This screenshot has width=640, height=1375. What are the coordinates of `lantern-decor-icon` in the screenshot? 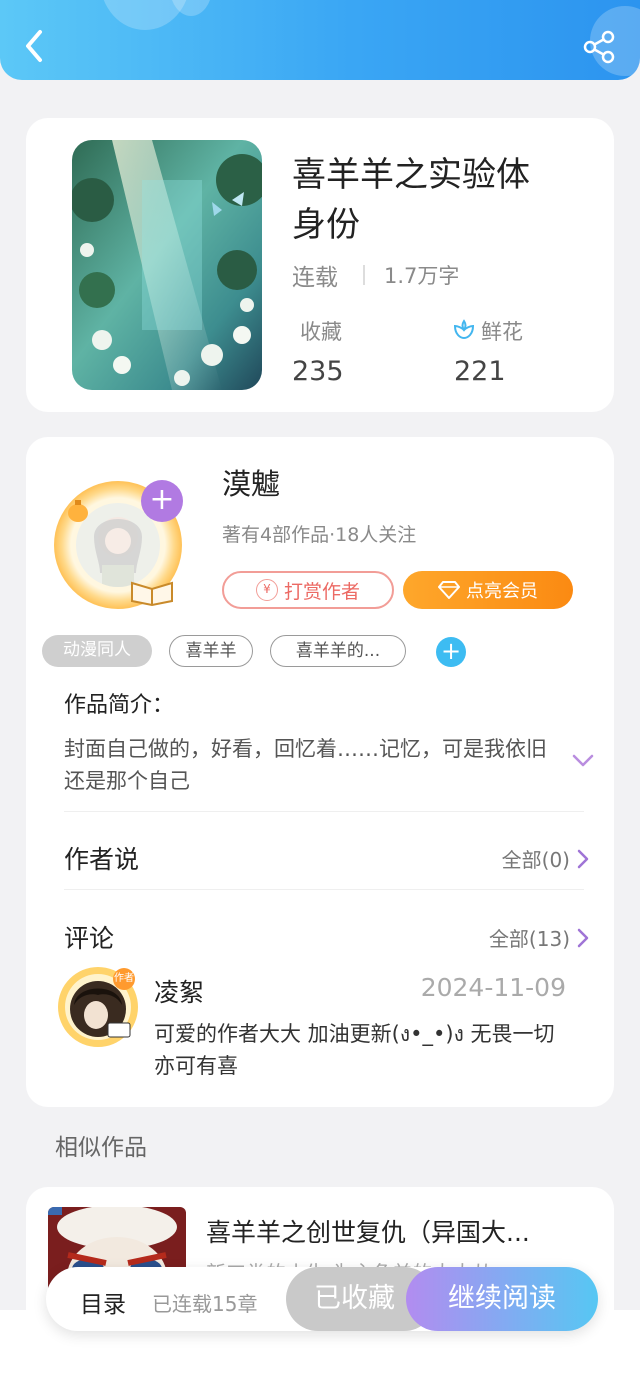 It's located at (78, 511).